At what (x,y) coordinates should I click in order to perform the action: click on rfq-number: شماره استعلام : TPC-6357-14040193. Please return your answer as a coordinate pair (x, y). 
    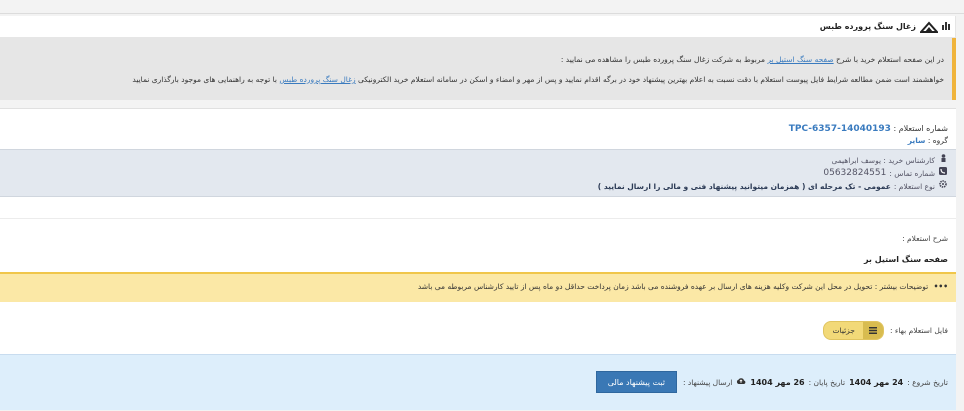
    Looking at the image, I should click on (868, 129).